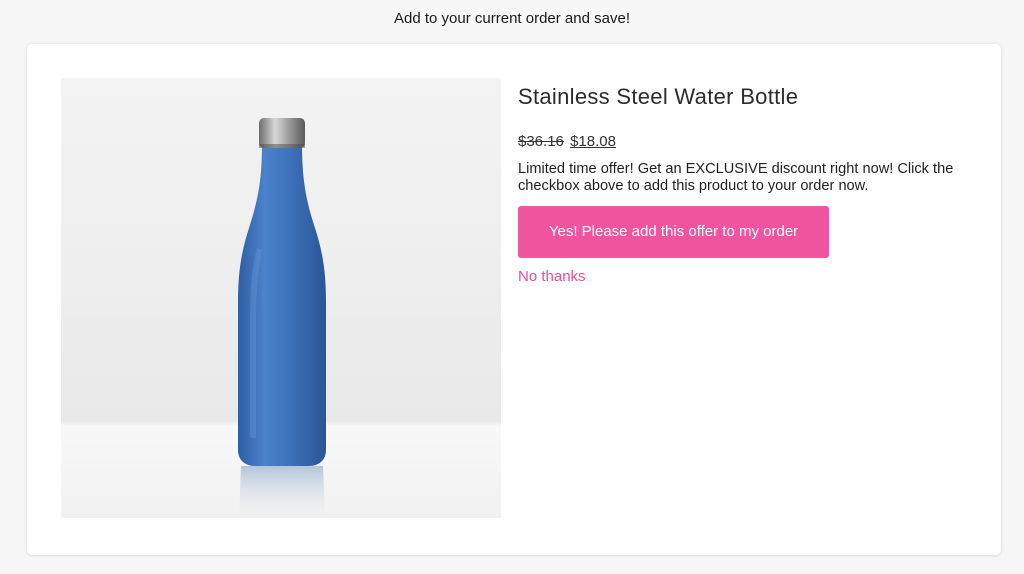 The width and height of the screenshot is (1024, 574). I want to click on product-title: Stainless Steel Water Bottle, so click(658, 96).